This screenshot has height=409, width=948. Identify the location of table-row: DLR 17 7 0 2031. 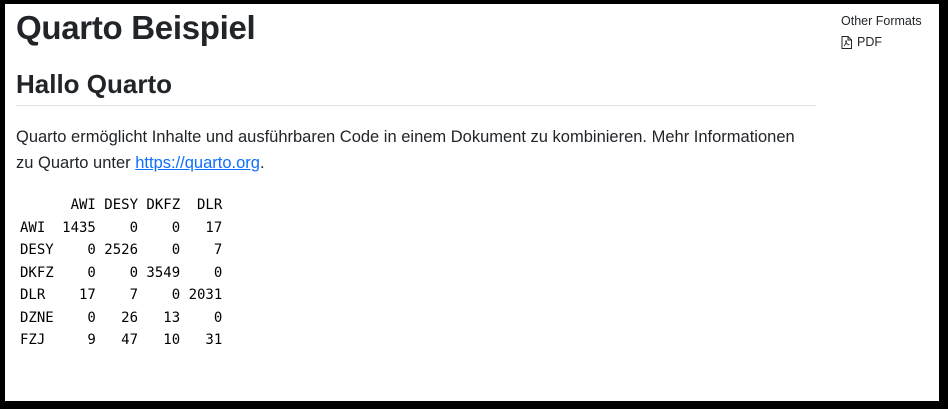
(121, 295).